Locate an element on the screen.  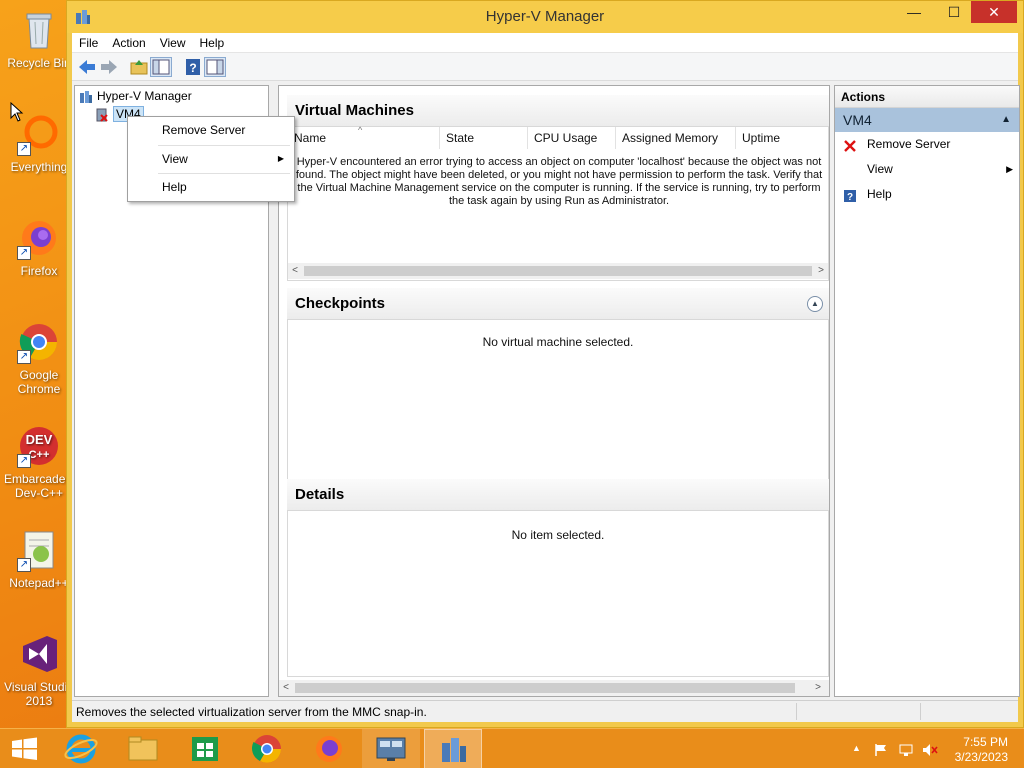
sort-ascending-icon: ^ is located at coordinates (360, 130).